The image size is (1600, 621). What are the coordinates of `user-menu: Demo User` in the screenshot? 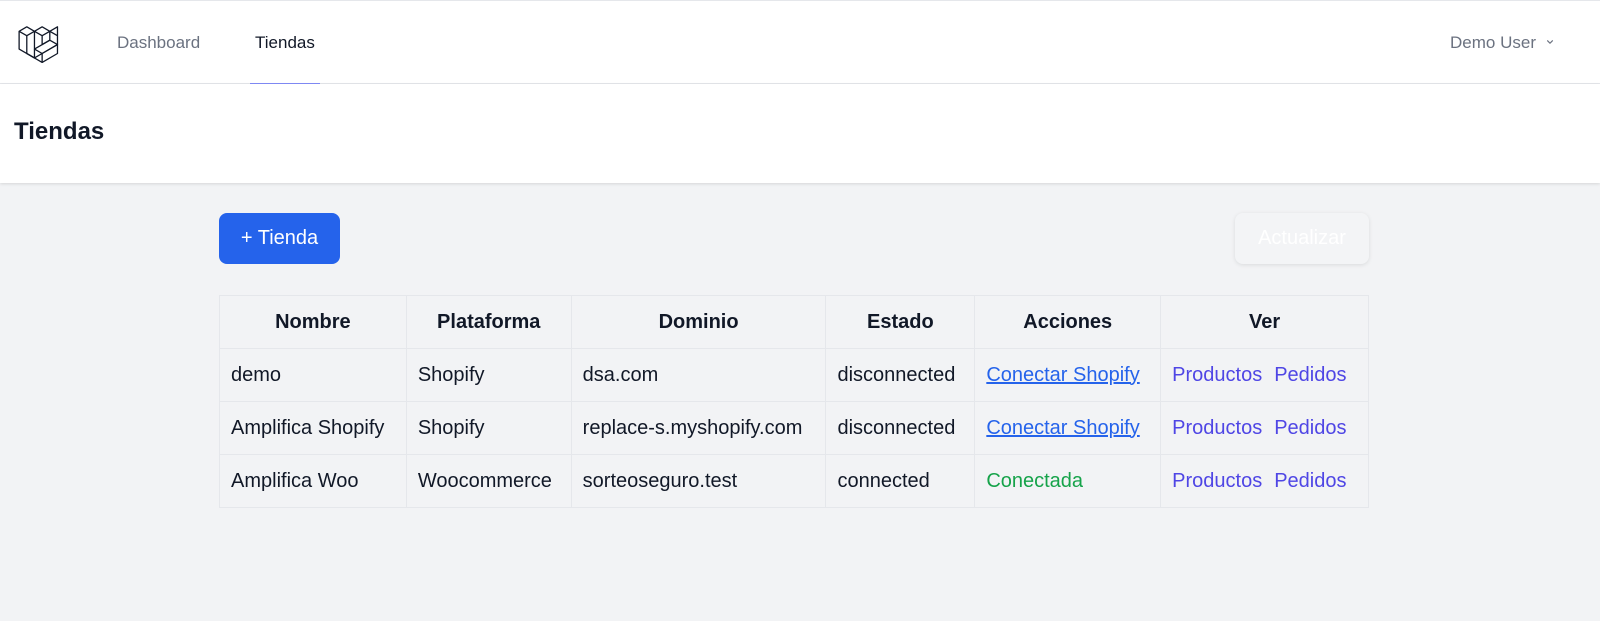 It's located at (1503, 43).